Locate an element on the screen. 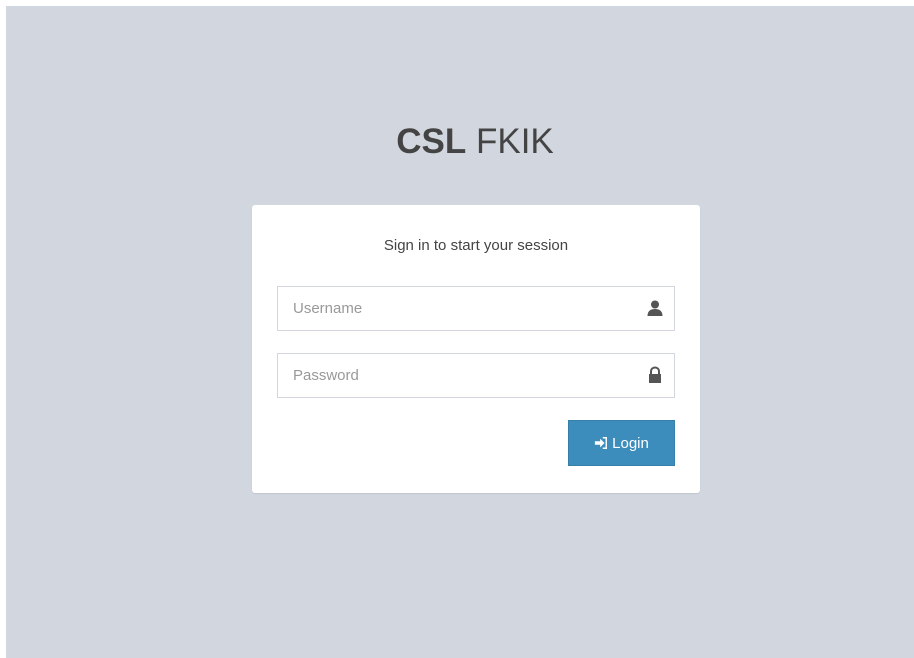  login-button: Login is located at coordinates (621, 443).